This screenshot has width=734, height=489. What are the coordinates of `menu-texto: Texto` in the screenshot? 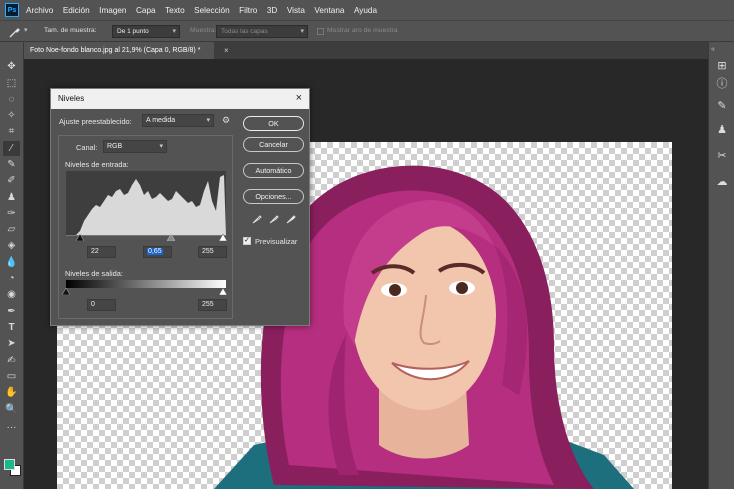 It's located at (175, 10).